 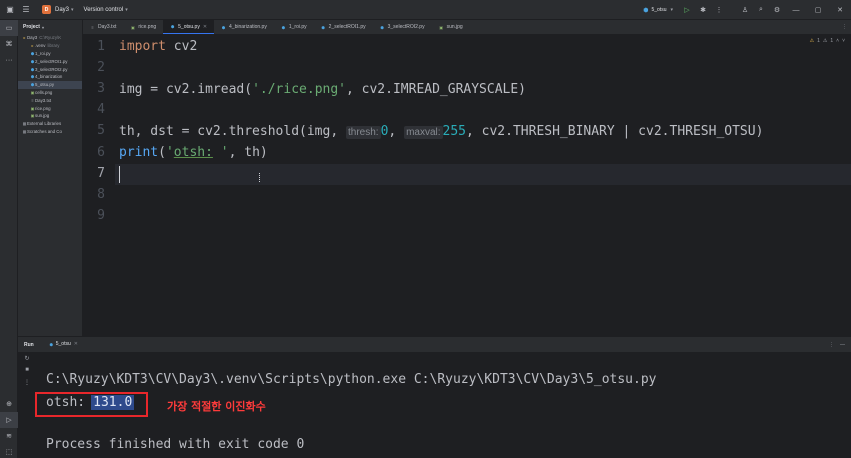 I want to click on stop-icon: ■, so click(x=27, y=370).